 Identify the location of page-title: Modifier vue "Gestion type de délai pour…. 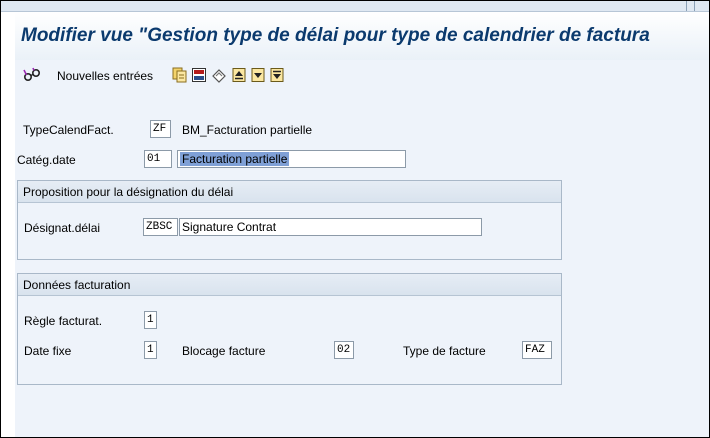
(335, 35).